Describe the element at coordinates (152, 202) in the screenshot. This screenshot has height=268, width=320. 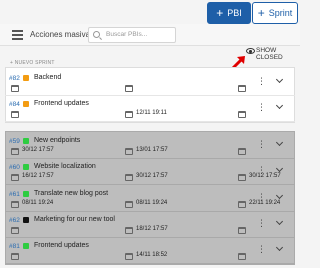
I see `pbi-date-mid: 08/11 19:24` at that location.